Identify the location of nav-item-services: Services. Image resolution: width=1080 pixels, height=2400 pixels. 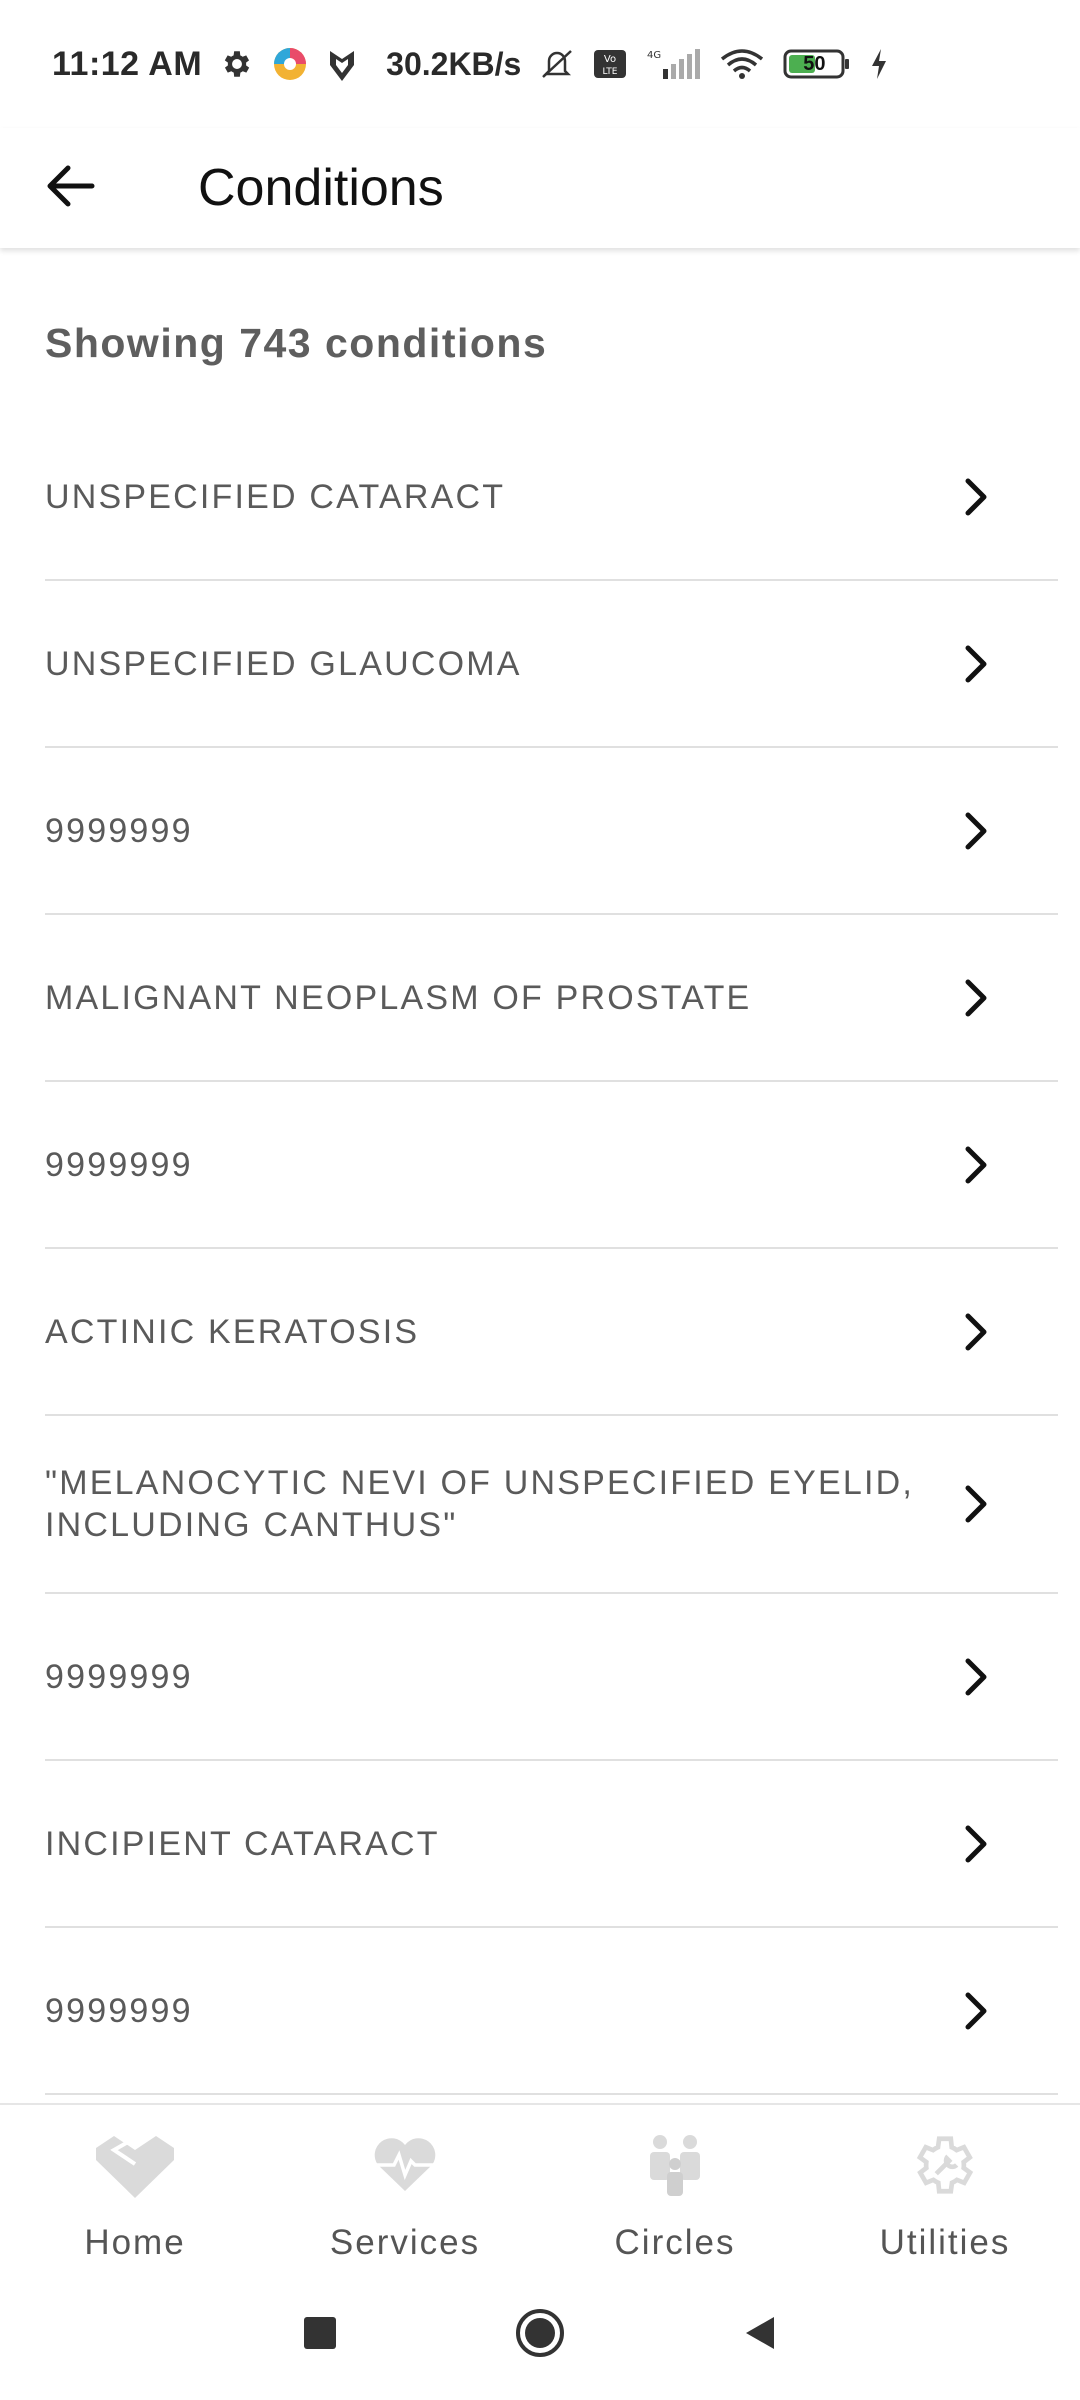
(405, 2187).